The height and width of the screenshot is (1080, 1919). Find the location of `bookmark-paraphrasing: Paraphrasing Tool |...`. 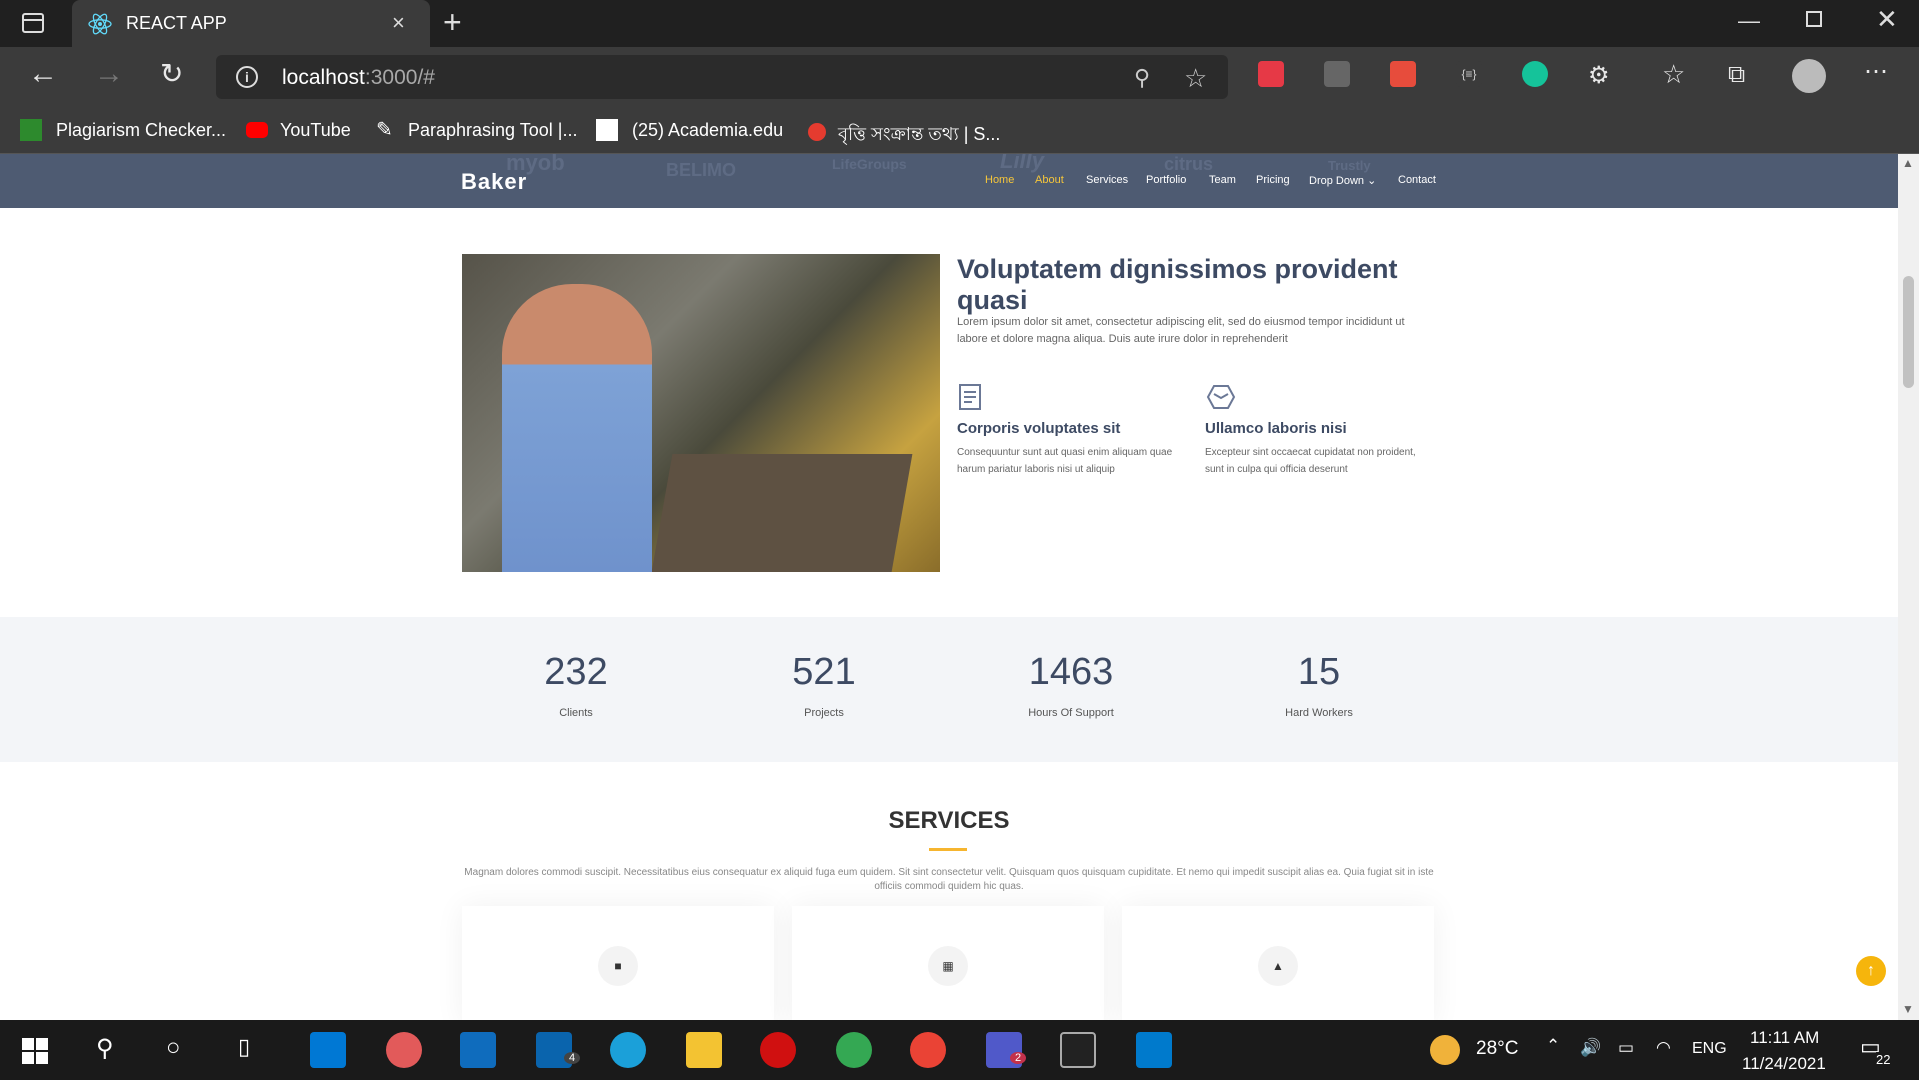

bookmark-paraphrasing: Paraphrasing Tool |... is located at coordinates (492, 130).